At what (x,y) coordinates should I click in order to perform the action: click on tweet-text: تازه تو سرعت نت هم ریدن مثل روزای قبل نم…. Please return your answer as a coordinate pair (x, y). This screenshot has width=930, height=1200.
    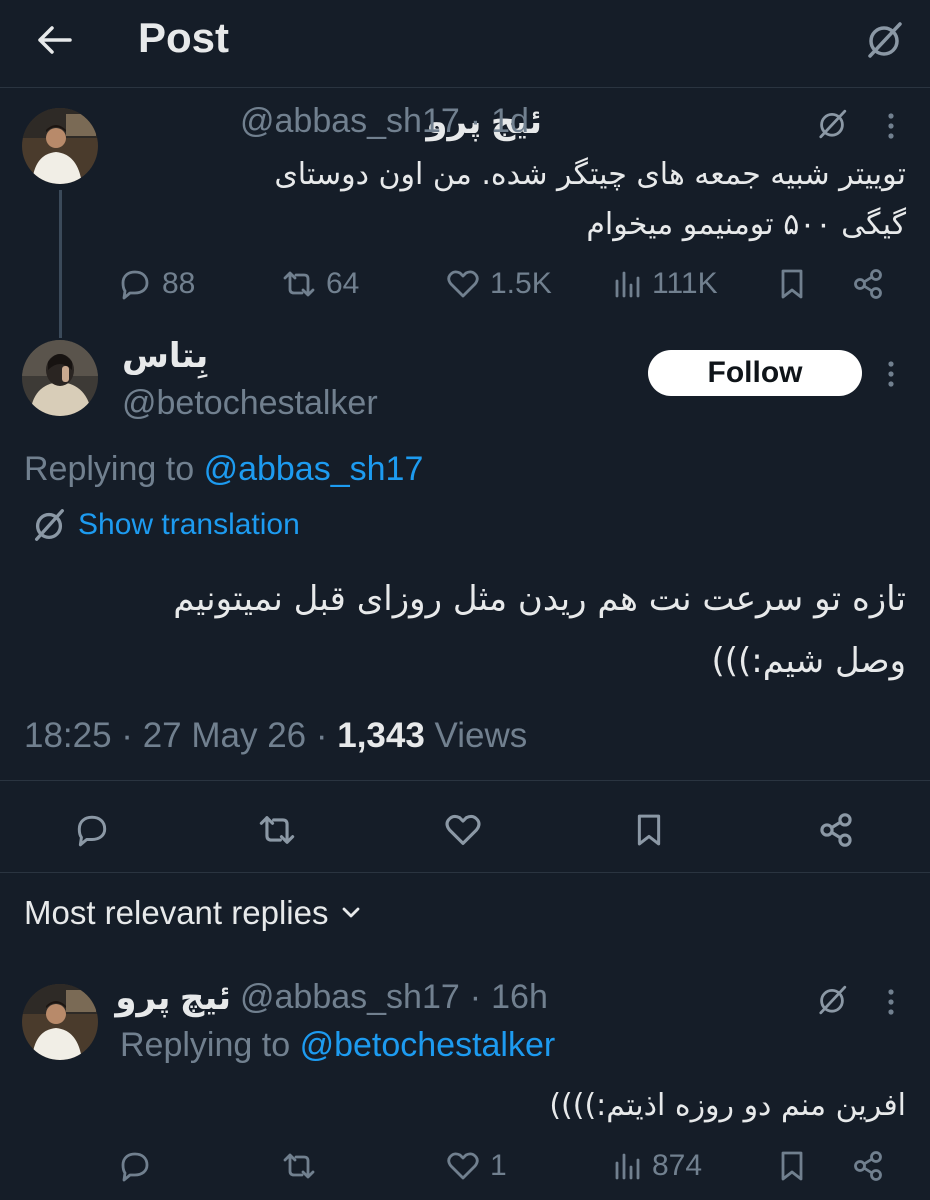
    Looking at the image, I should click on (466, 630).